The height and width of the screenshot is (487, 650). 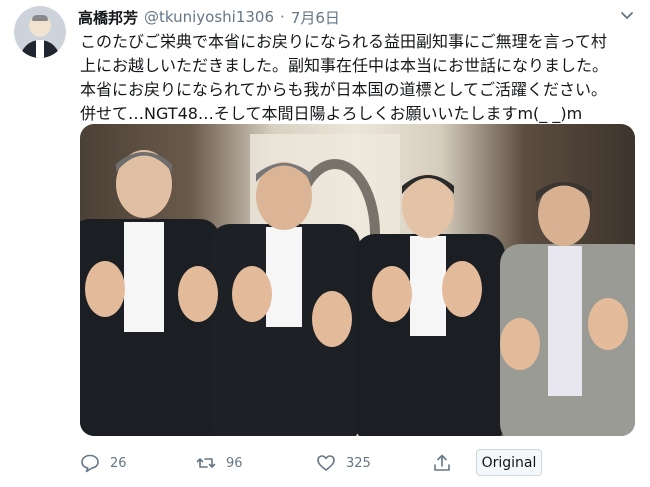 What do you see at coordinates (343, 41) in the screenshot?
I see `tweet-line: このたびご栄典で本省にお戻りになられる益田副知事にご無理を言って村` at bounding box center [343, 41].